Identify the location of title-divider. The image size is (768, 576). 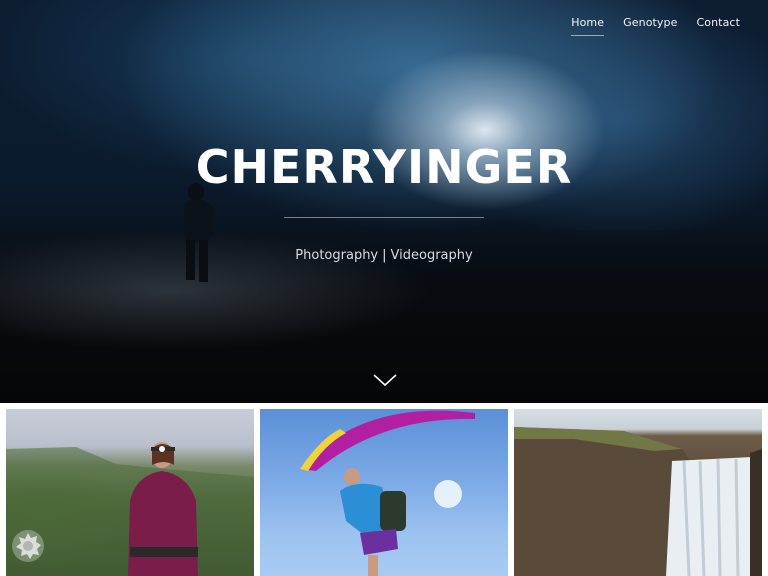
(384, 217).